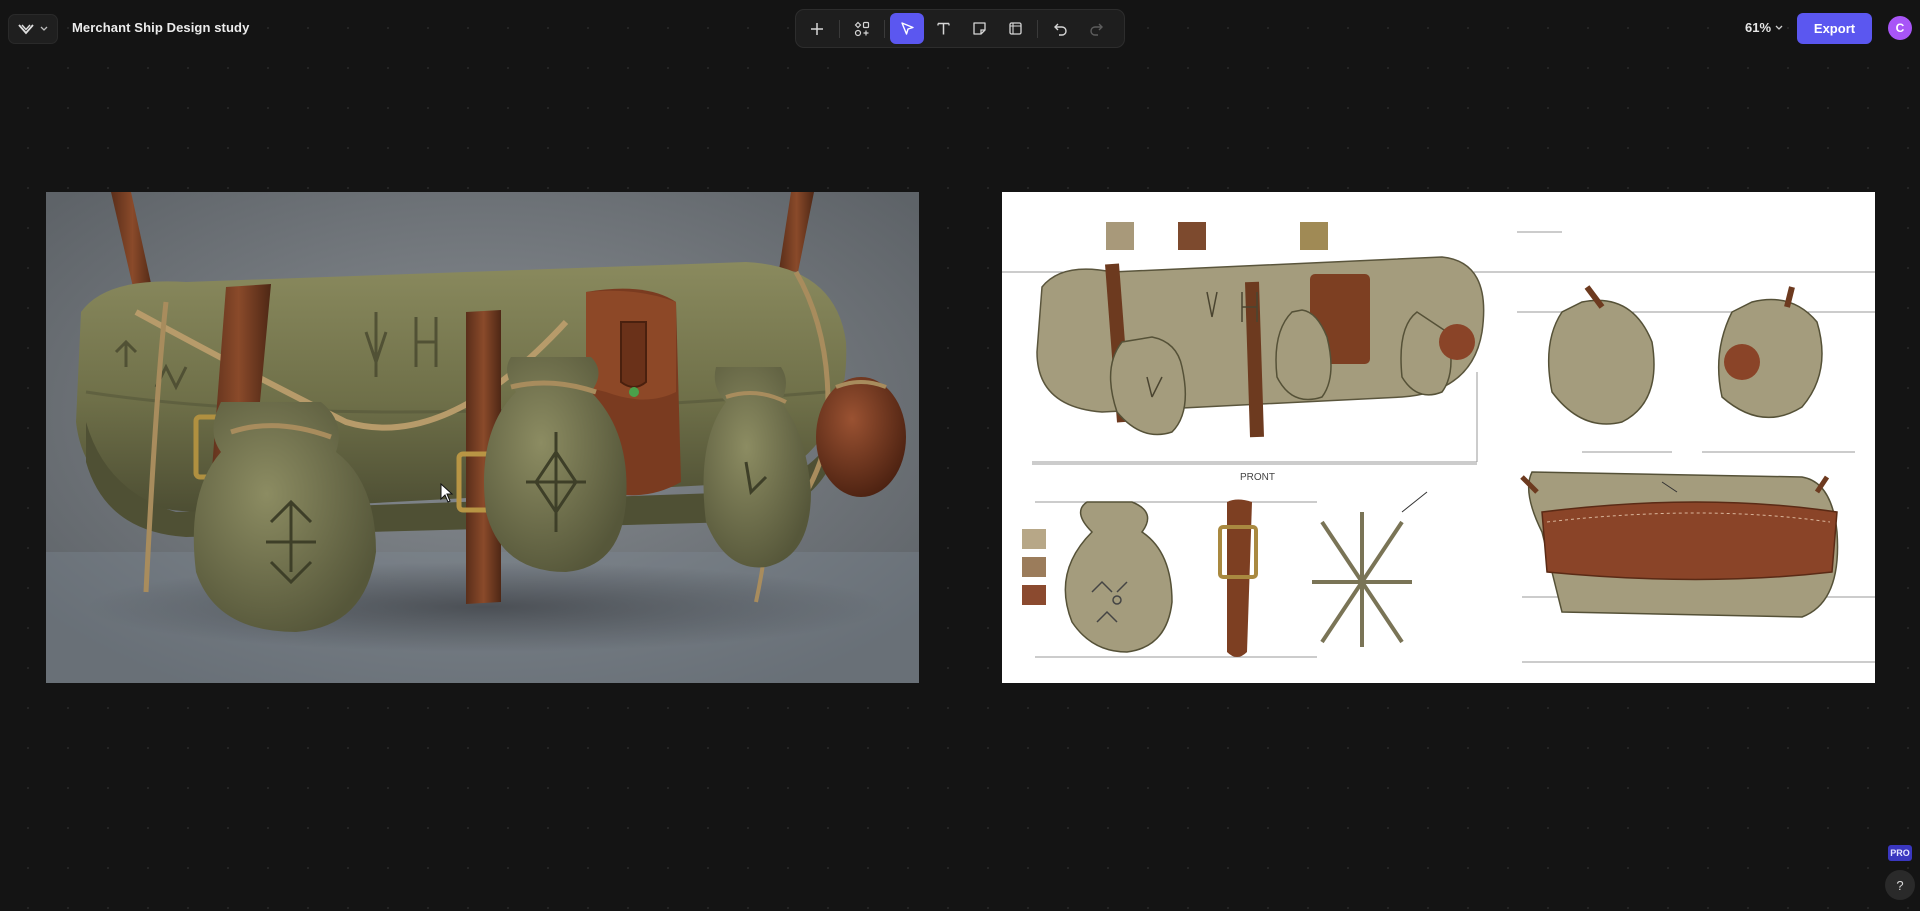  I want to click on mouse-cursor-icon, so click(447, 493).